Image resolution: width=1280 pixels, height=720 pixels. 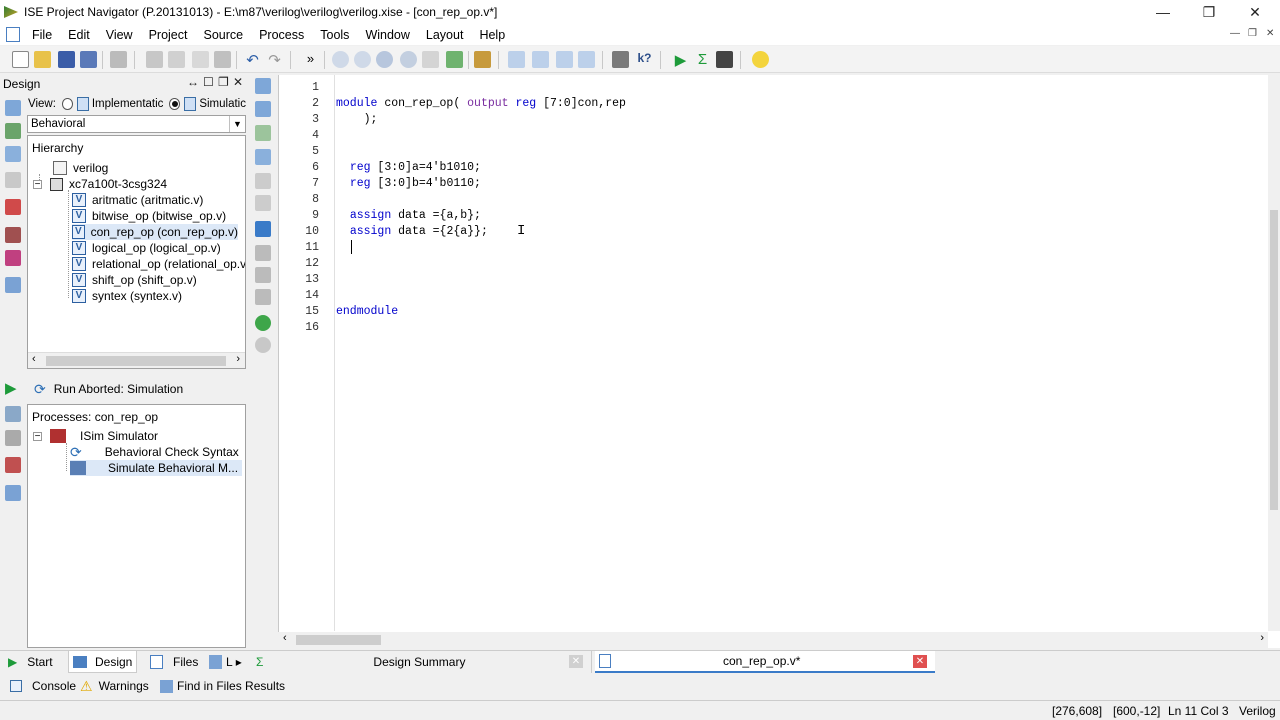 I want to click on add-copy-source-icon, so click(x=13, y=154).